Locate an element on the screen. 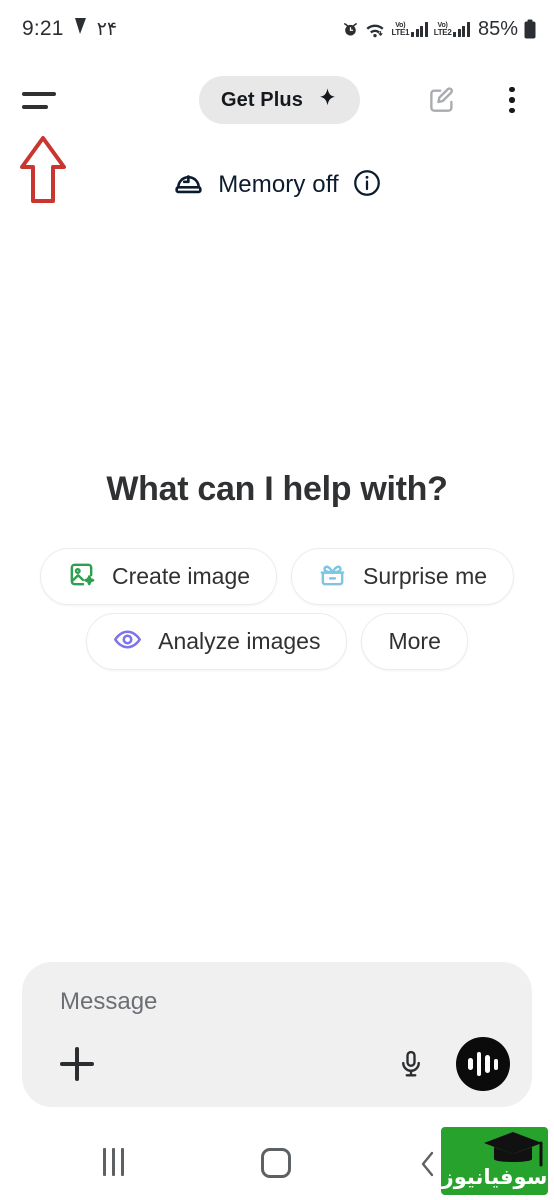 This screenshot has width=554, height=1200. gift-box-icon is located at coordinates (332, 577).